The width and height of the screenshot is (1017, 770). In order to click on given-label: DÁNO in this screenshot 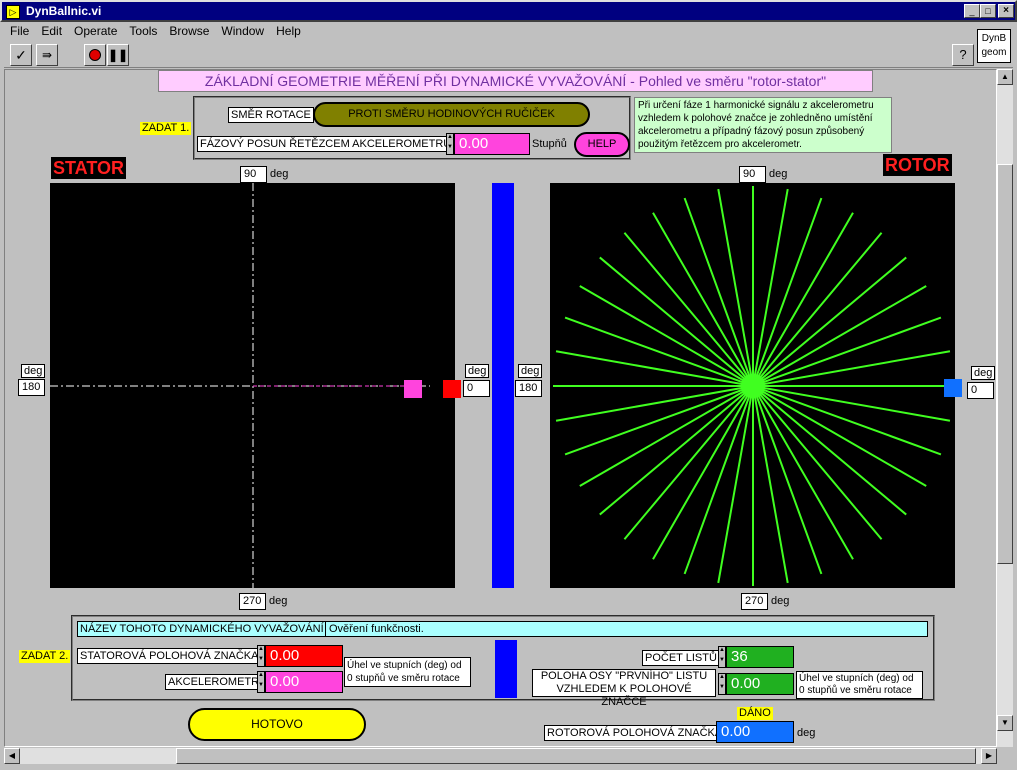, I will do `click(755, 713)`.